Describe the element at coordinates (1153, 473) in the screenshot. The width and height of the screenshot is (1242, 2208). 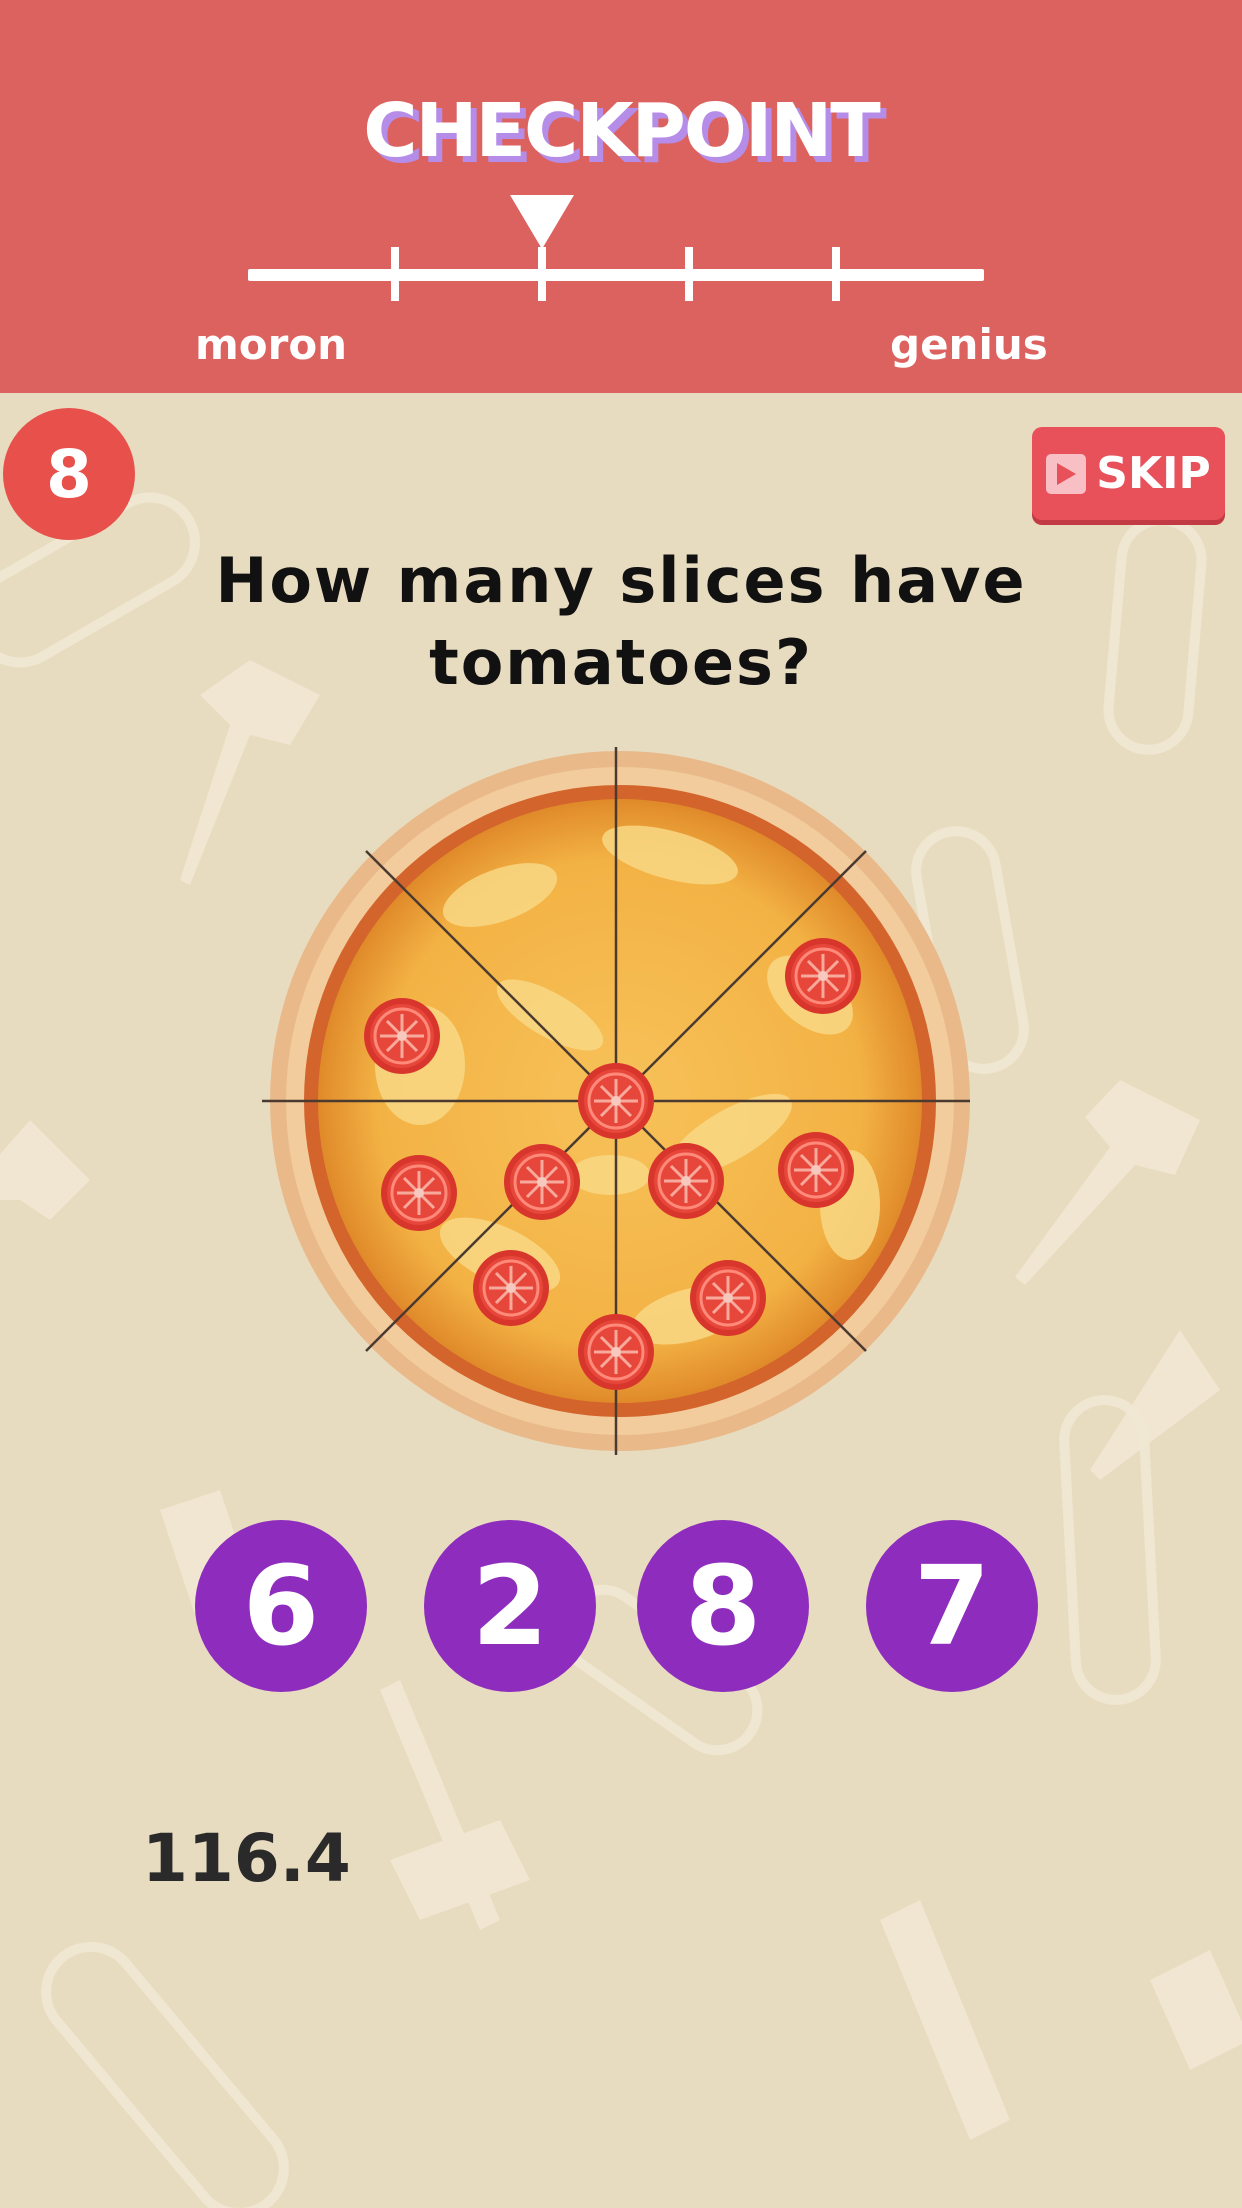
I see `skip-label: SKIP` at that location.